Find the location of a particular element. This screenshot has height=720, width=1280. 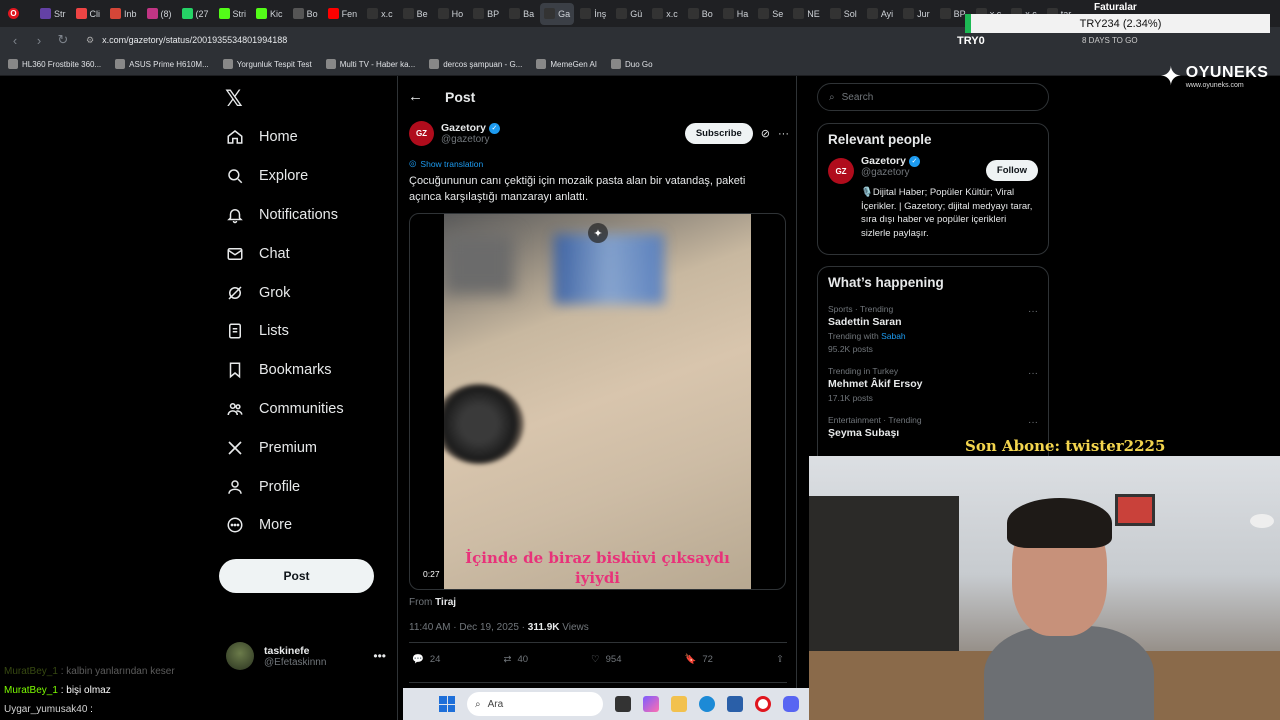

nav-item-lists: Lists is located at coordinates (310, 331).